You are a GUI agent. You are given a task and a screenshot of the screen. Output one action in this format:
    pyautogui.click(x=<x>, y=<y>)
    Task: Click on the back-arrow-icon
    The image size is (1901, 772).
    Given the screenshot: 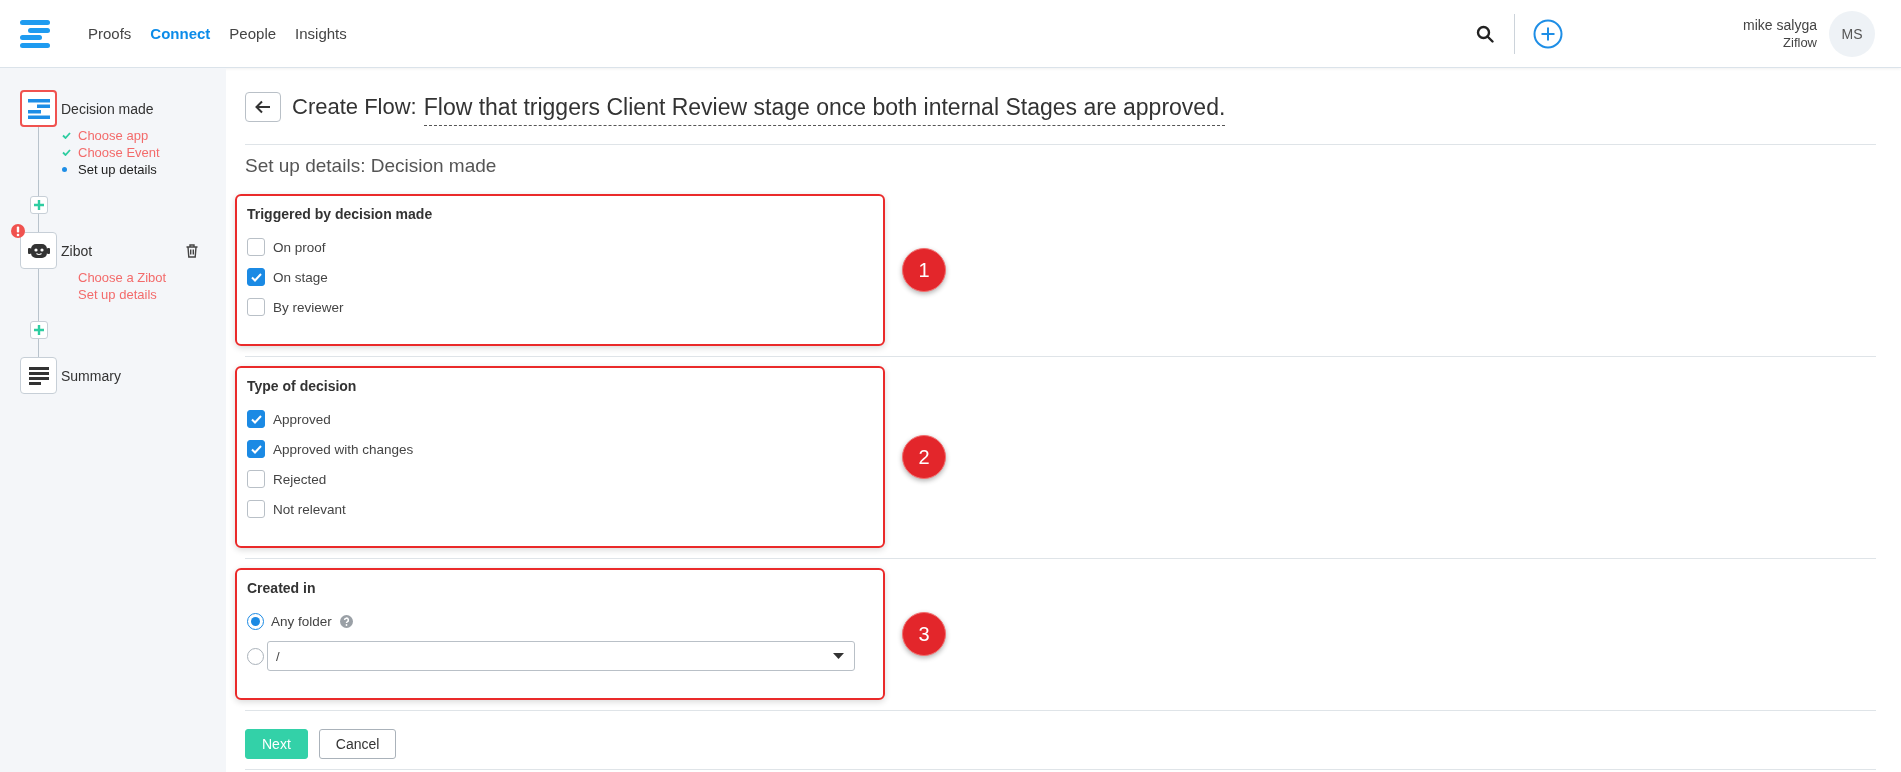 What is the action you would take?
    pyautogui.click(x=263, y=107)
    